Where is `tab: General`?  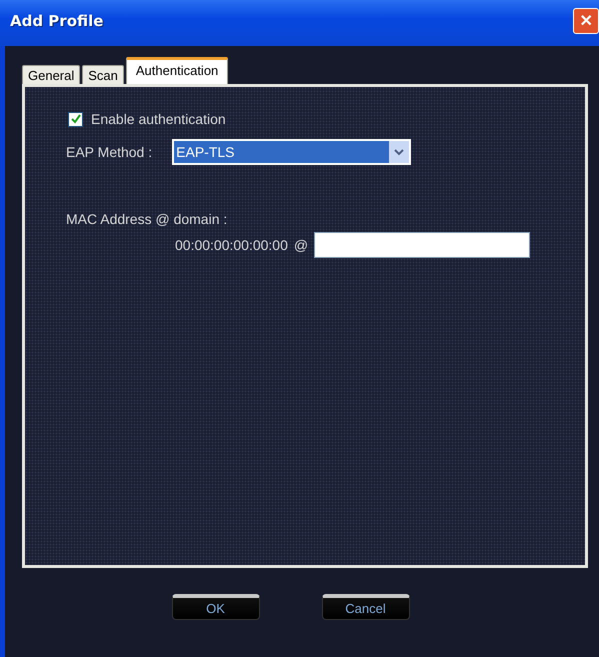 tab: General is located at coordinates (51, 74).